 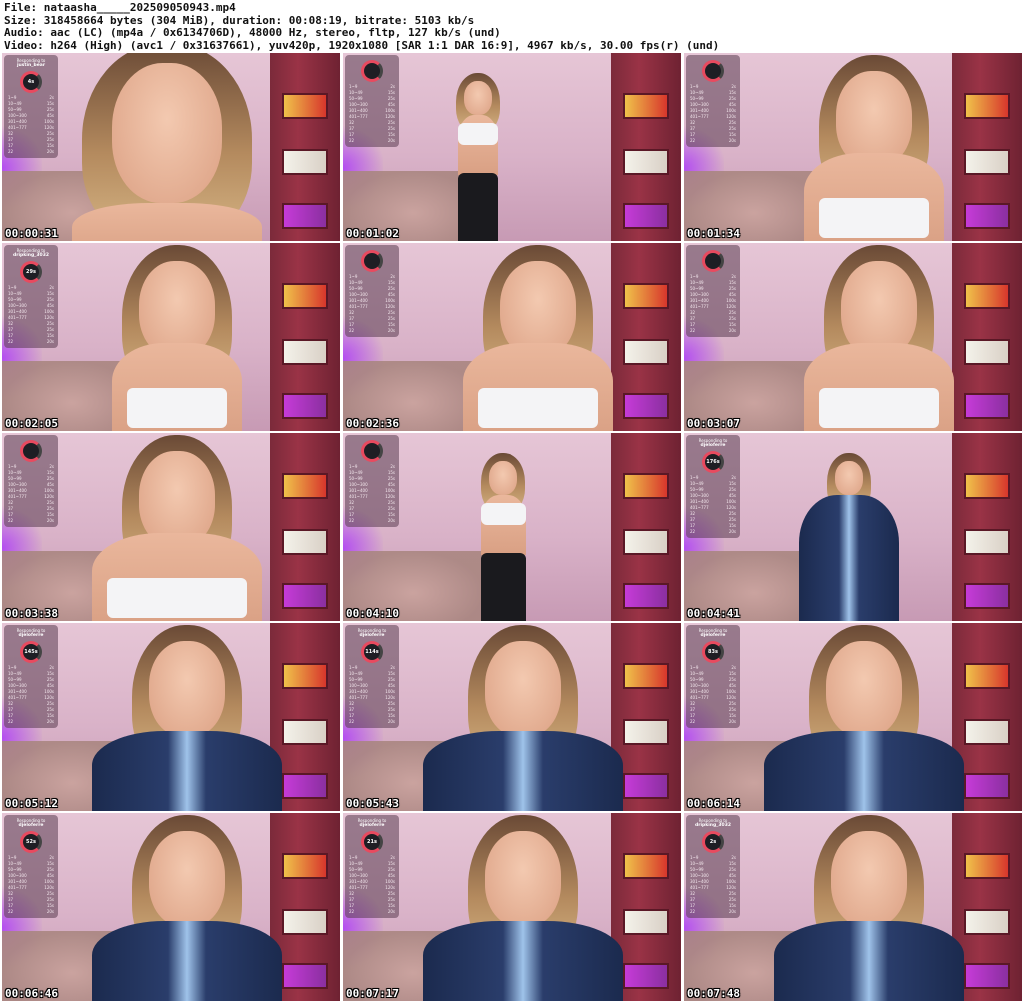 I want to click on timer-ring: 4s, so click(x=31, y=82).